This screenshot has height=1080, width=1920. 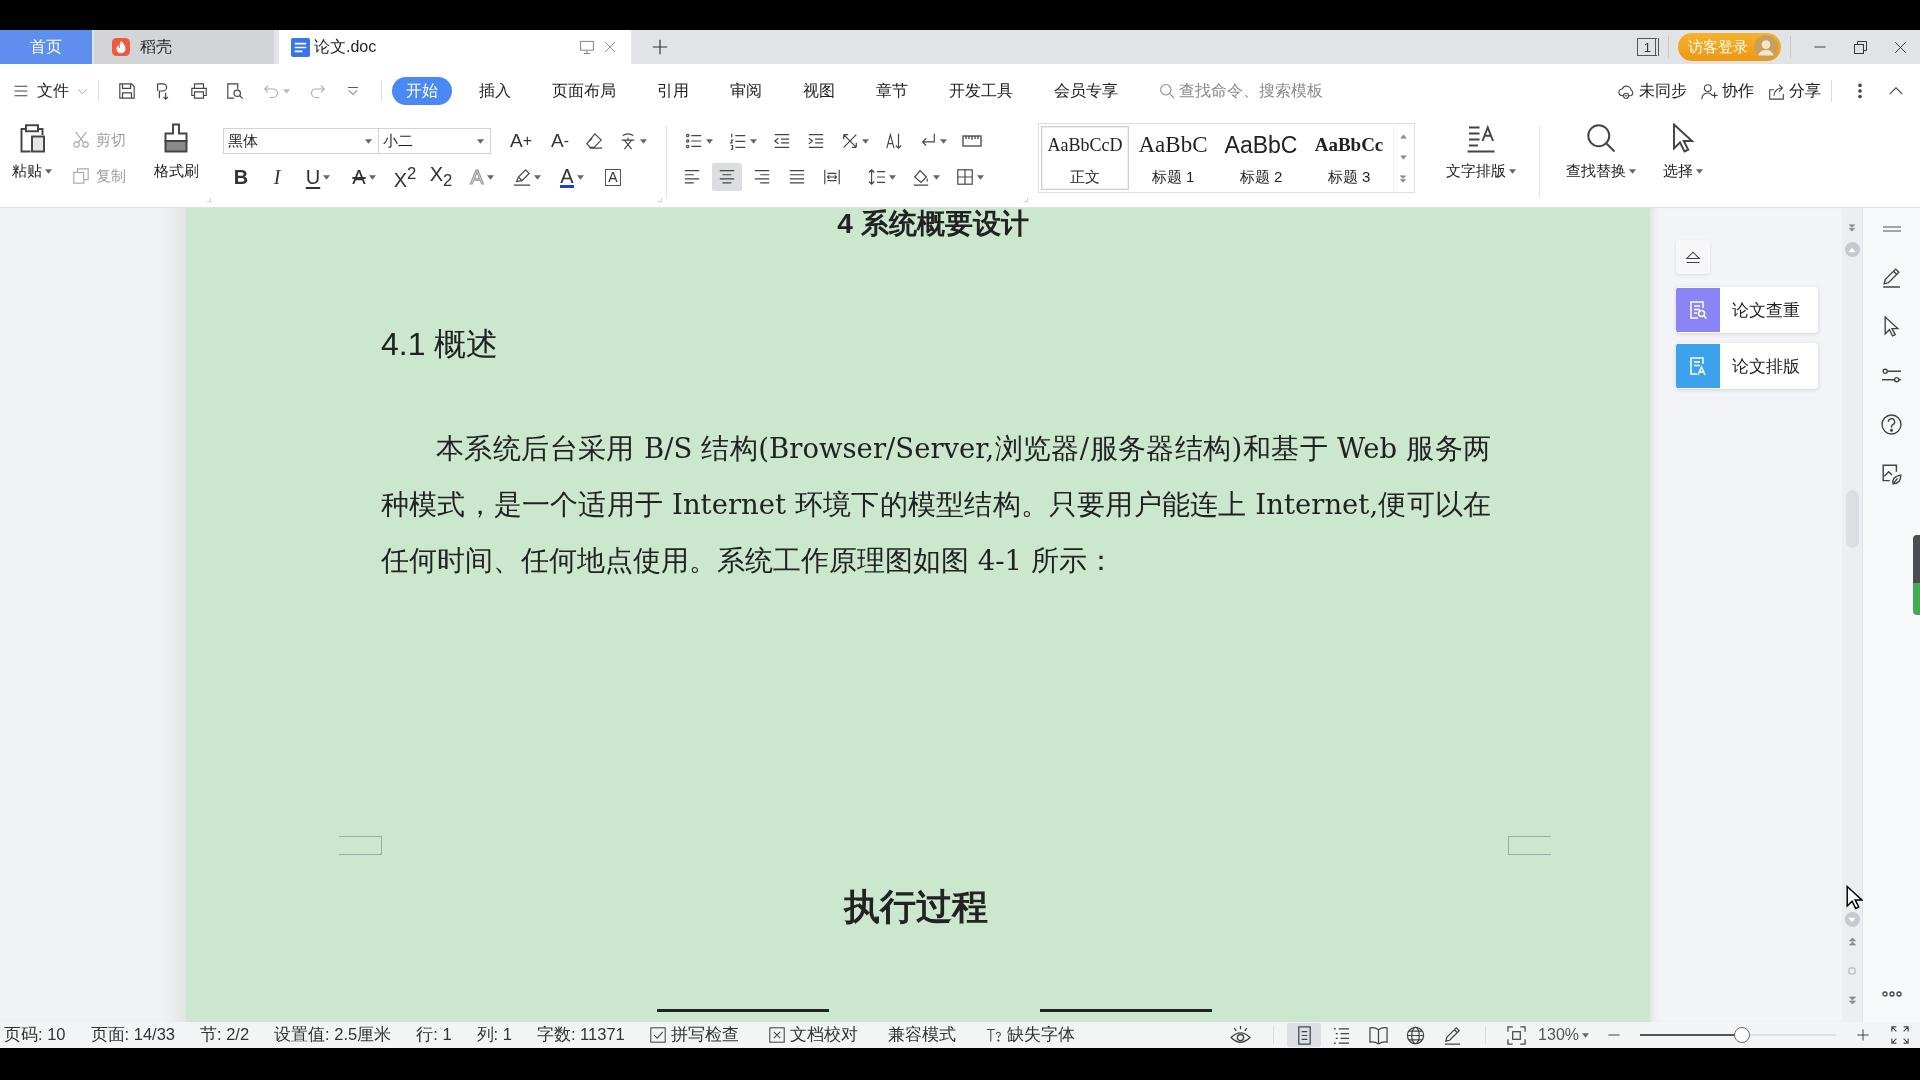 What do you see at coordinates (673, 91) in the screenshot?
I see `ribbon-tab: 引用` at bounding box center [673, 91].